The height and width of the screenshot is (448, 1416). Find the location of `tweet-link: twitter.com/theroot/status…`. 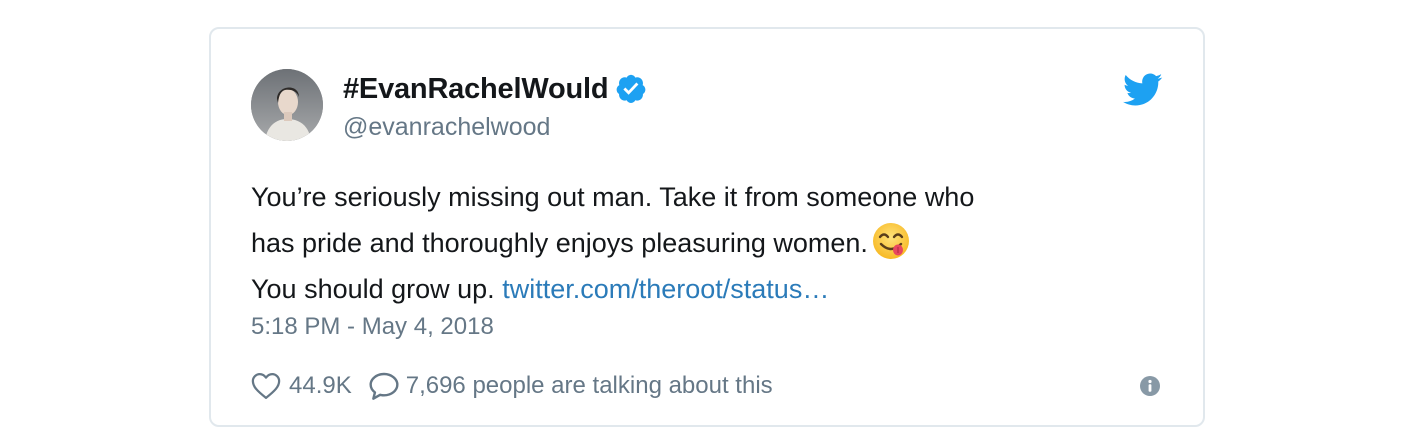

tweet-link: twitter.com/theroot/status… is located at coordinates (665, 289).